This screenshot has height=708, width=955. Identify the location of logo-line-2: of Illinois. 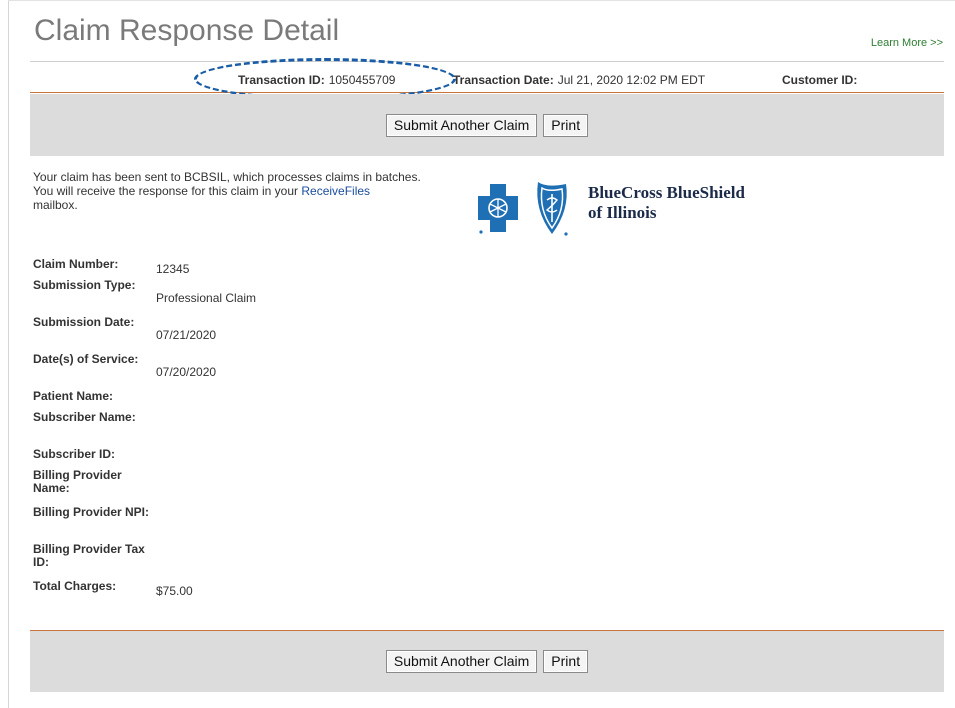
(622, 212).